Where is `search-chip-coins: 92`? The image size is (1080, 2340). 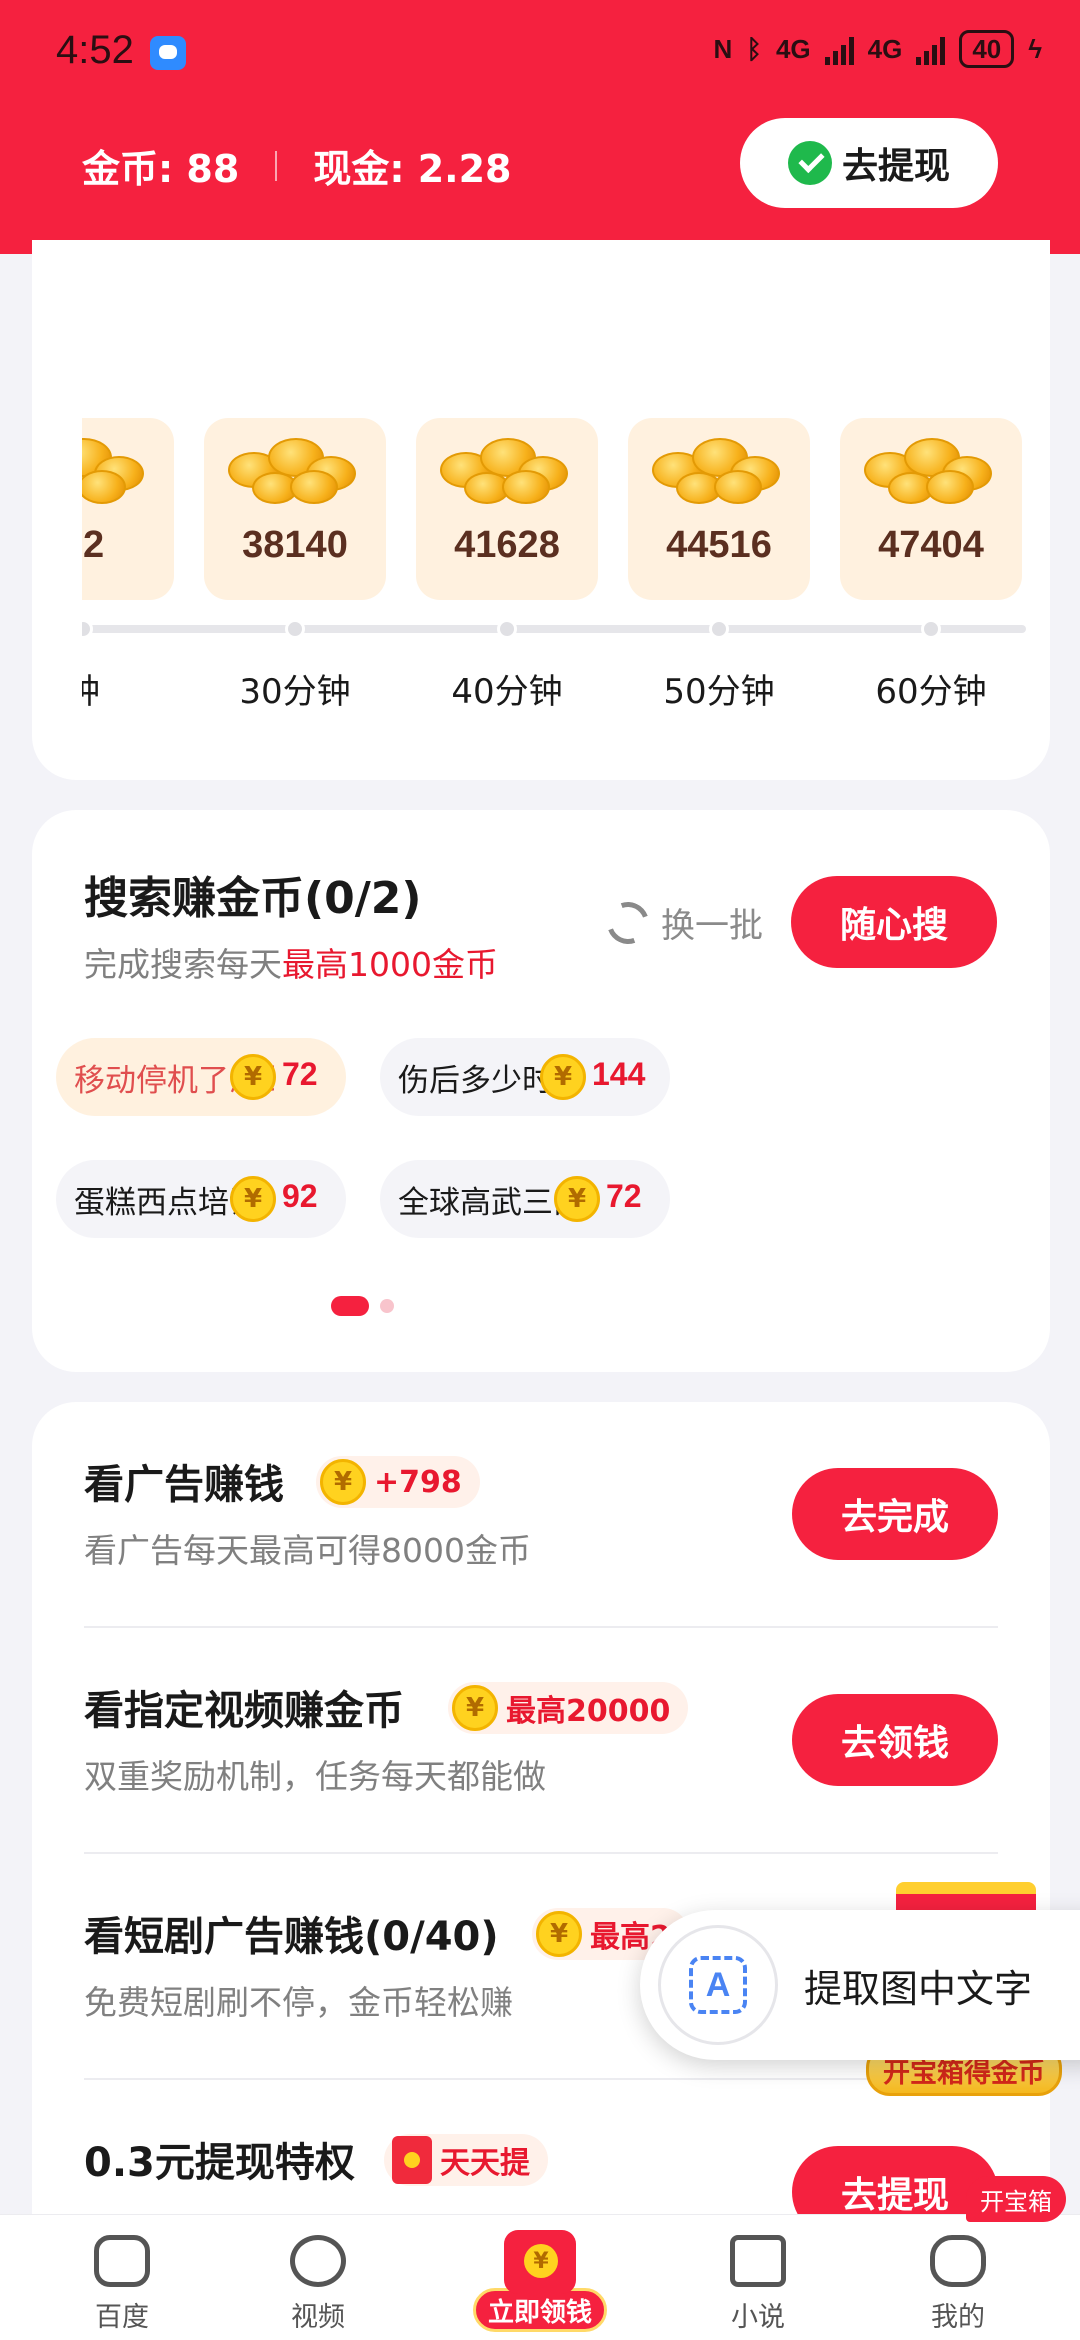
search-chip-coins: 92 is located at coordinates (300, 1196).